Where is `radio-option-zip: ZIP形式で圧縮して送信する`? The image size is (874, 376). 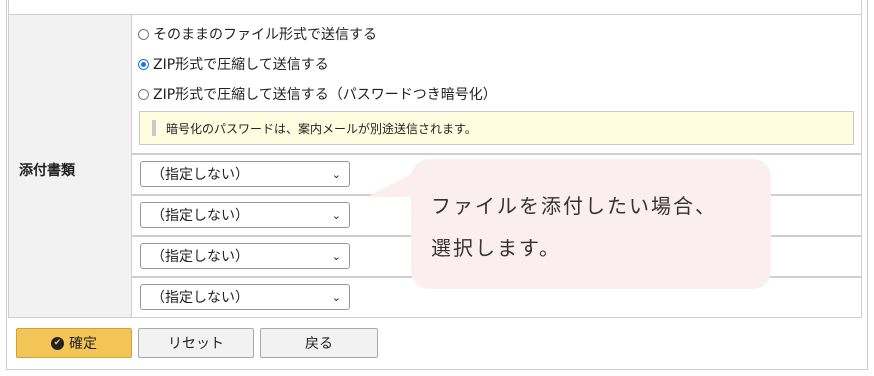
radio-option-zip: ZIP形式で圧縮して送信する is located at coordinates (233, 64).